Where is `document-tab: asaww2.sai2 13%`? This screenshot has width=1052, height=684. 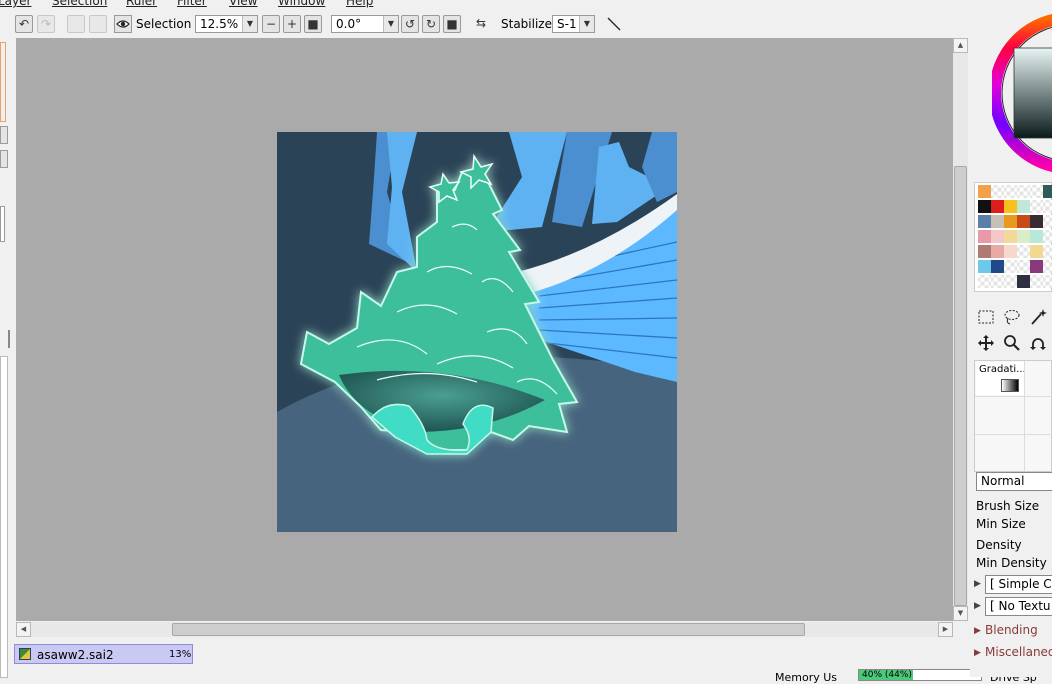
document-tab: asaww2.sai2 13% is located at coordinates (103, 654).